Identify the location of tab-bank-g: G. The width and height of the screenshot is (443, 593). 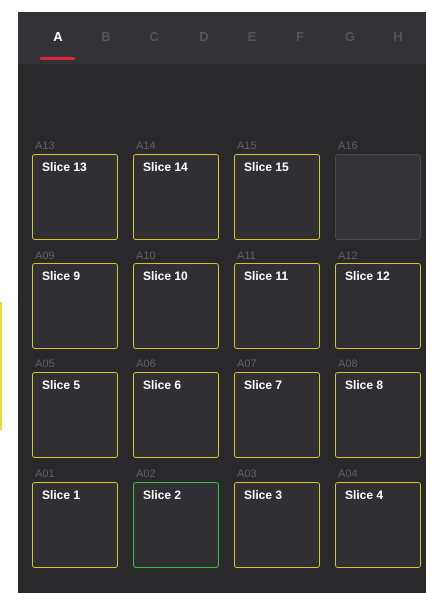
(350, 44).